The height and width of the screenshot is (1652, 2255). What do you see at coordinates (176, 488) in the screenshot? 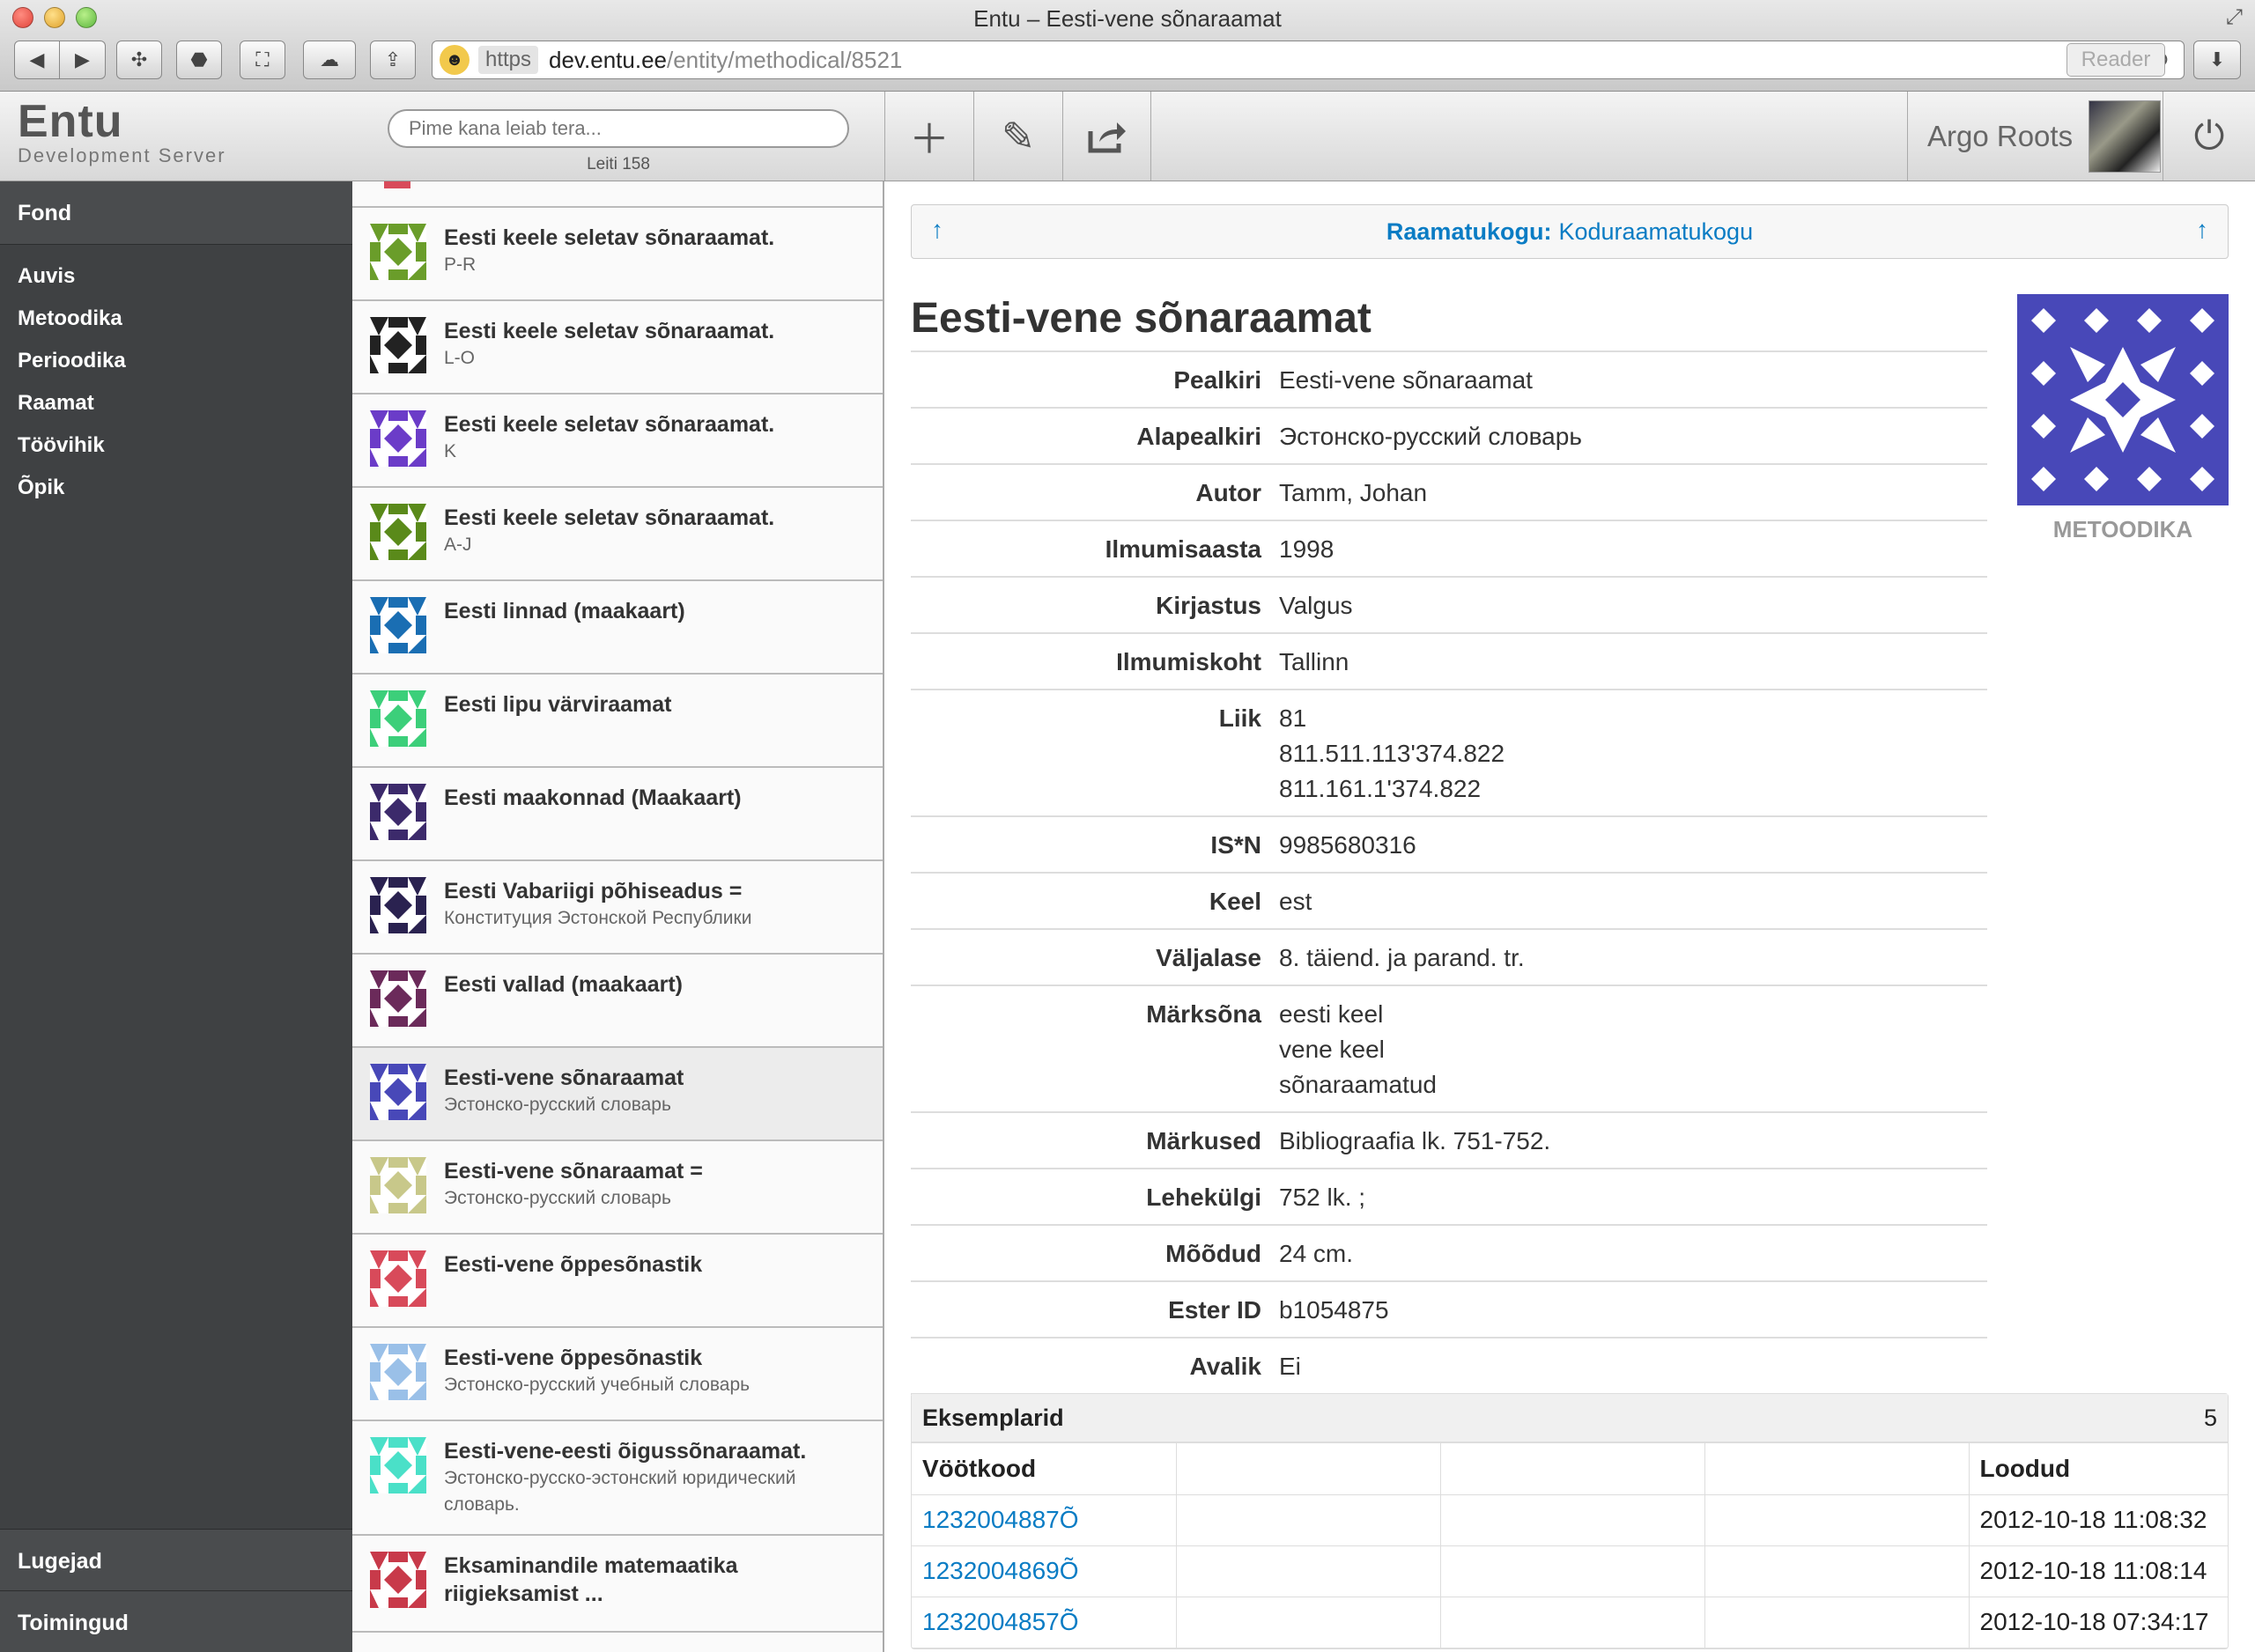
I see `sidebar-item-opik: Õpik` at bounding box center [176, 488].